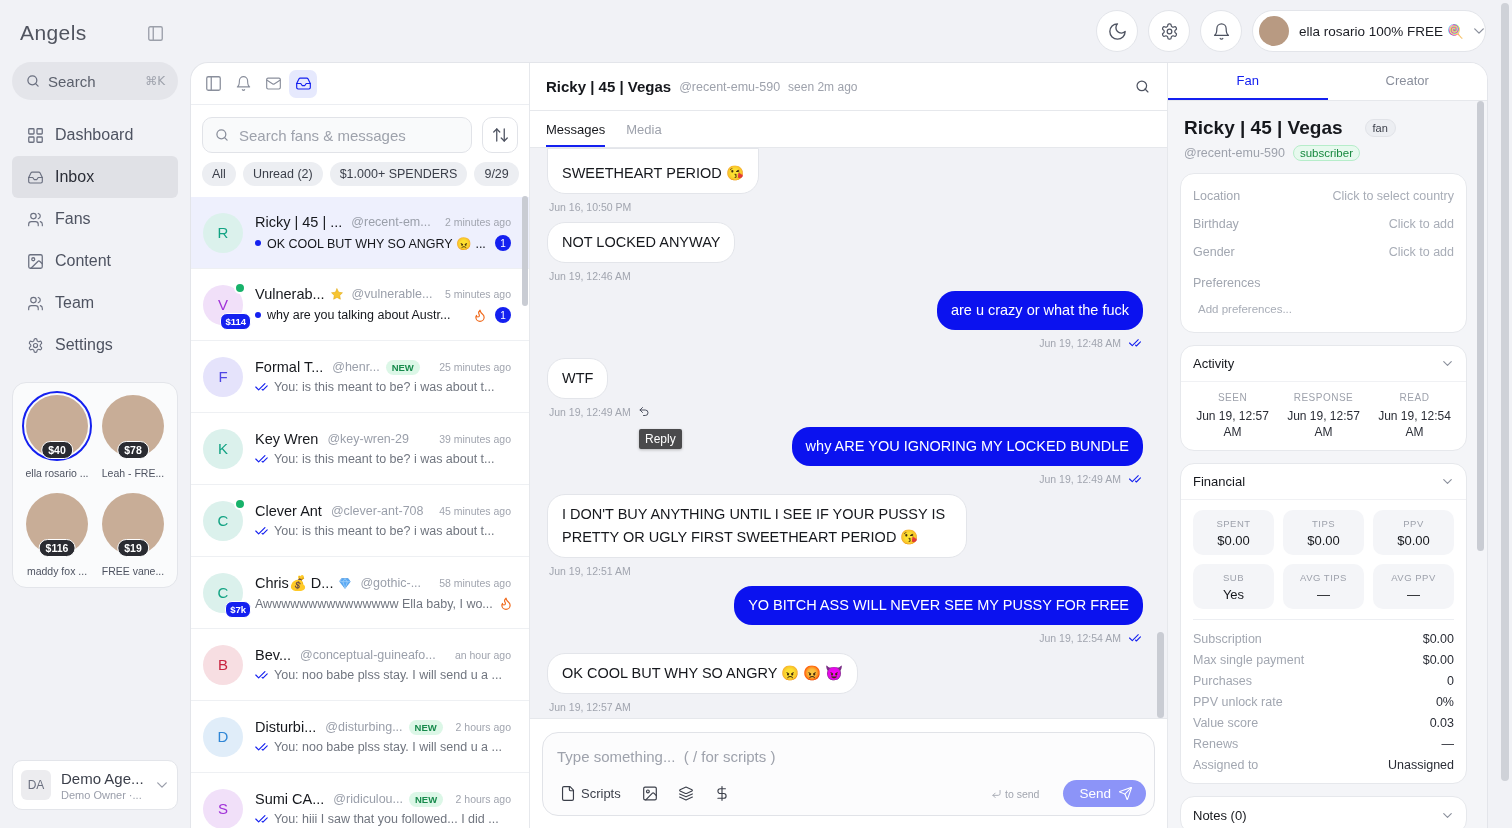 The height and width of the screenshot is (828, 1512). Describe the element at coordinates (1232, 397) in the screenshot. I see `stat-label: SEEN` at that location.